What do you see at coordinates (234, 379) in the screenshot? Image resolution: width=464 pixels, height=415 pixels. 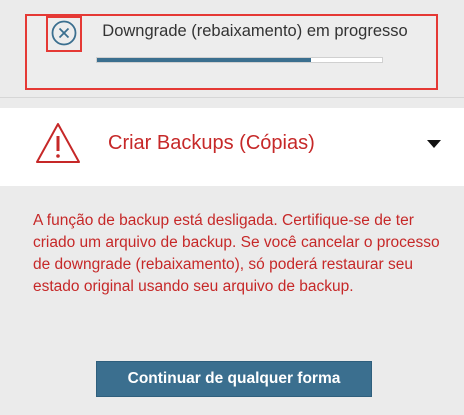 I see `continue-anyway-button: Continuar de qualquer forma` at bounding box center [234, 379].